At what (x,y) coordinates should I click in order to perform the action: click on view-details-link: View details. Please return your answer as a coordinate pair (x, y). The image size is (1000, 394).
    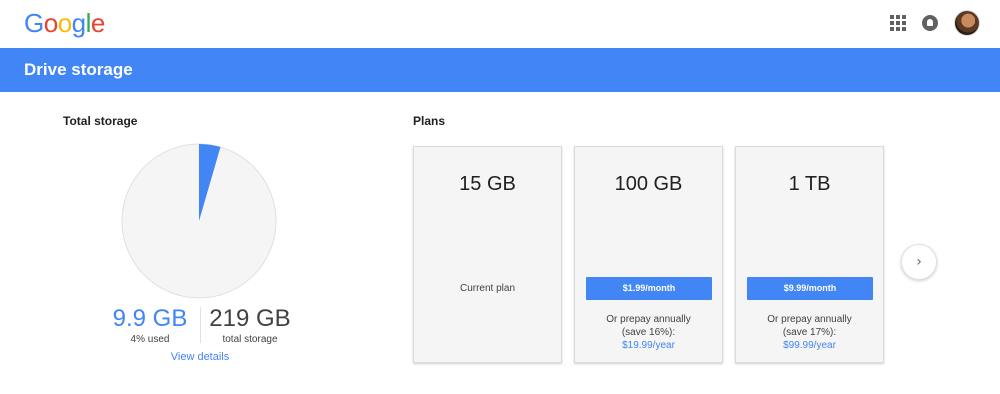
    Looking at the image, I should click on (200, 357).